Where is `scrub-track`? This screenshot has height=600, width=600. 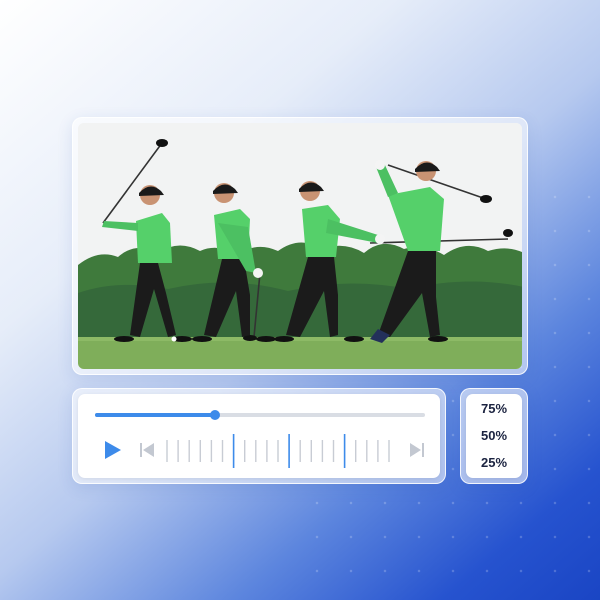 scrub-track is located at coordinates (260, 415).